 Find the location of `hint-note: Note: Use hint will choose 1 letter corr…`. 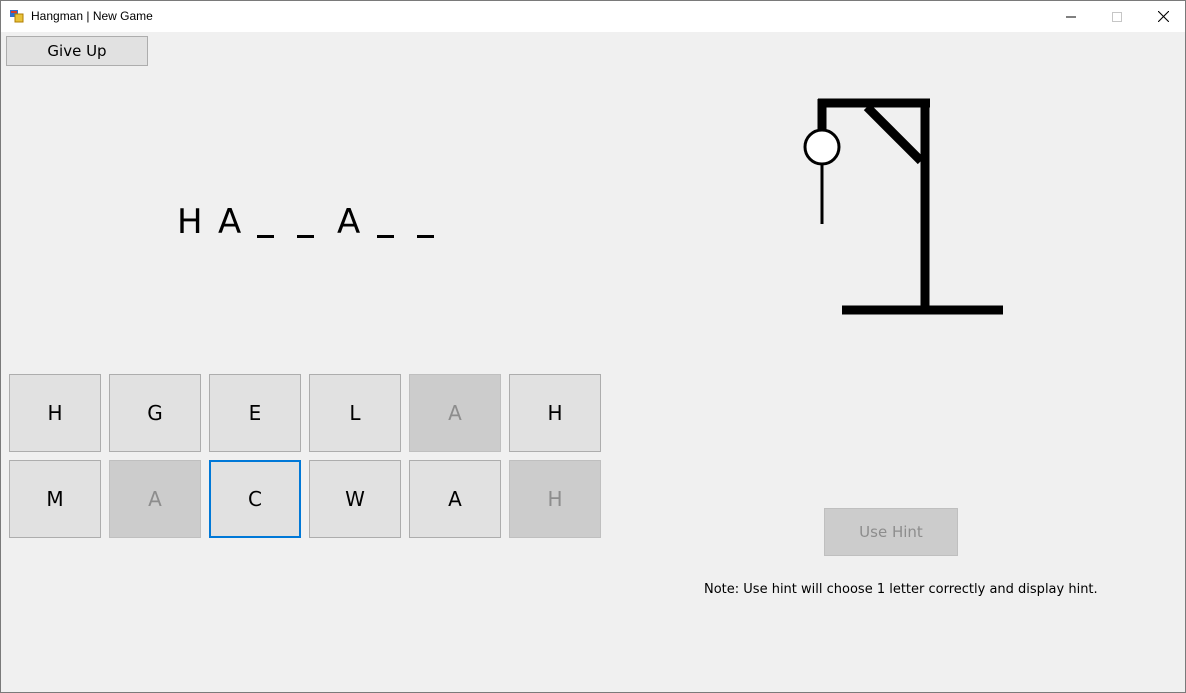

hint-note: Note: Use hint will choose 1 letter corr… is located at coordinates (901, 589).